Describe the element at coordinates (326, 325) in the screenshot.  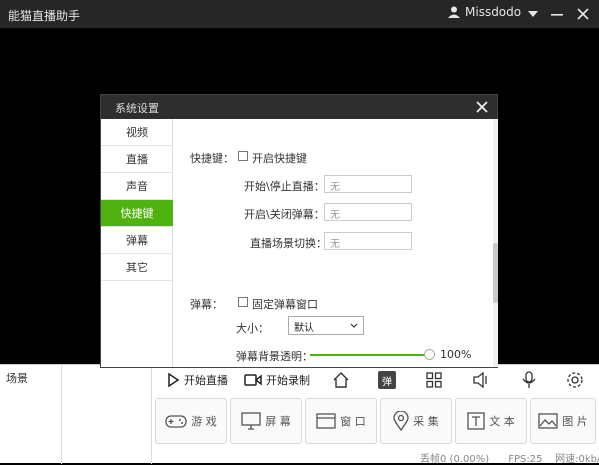
I see `danmu-size-select: 默认` at that location.